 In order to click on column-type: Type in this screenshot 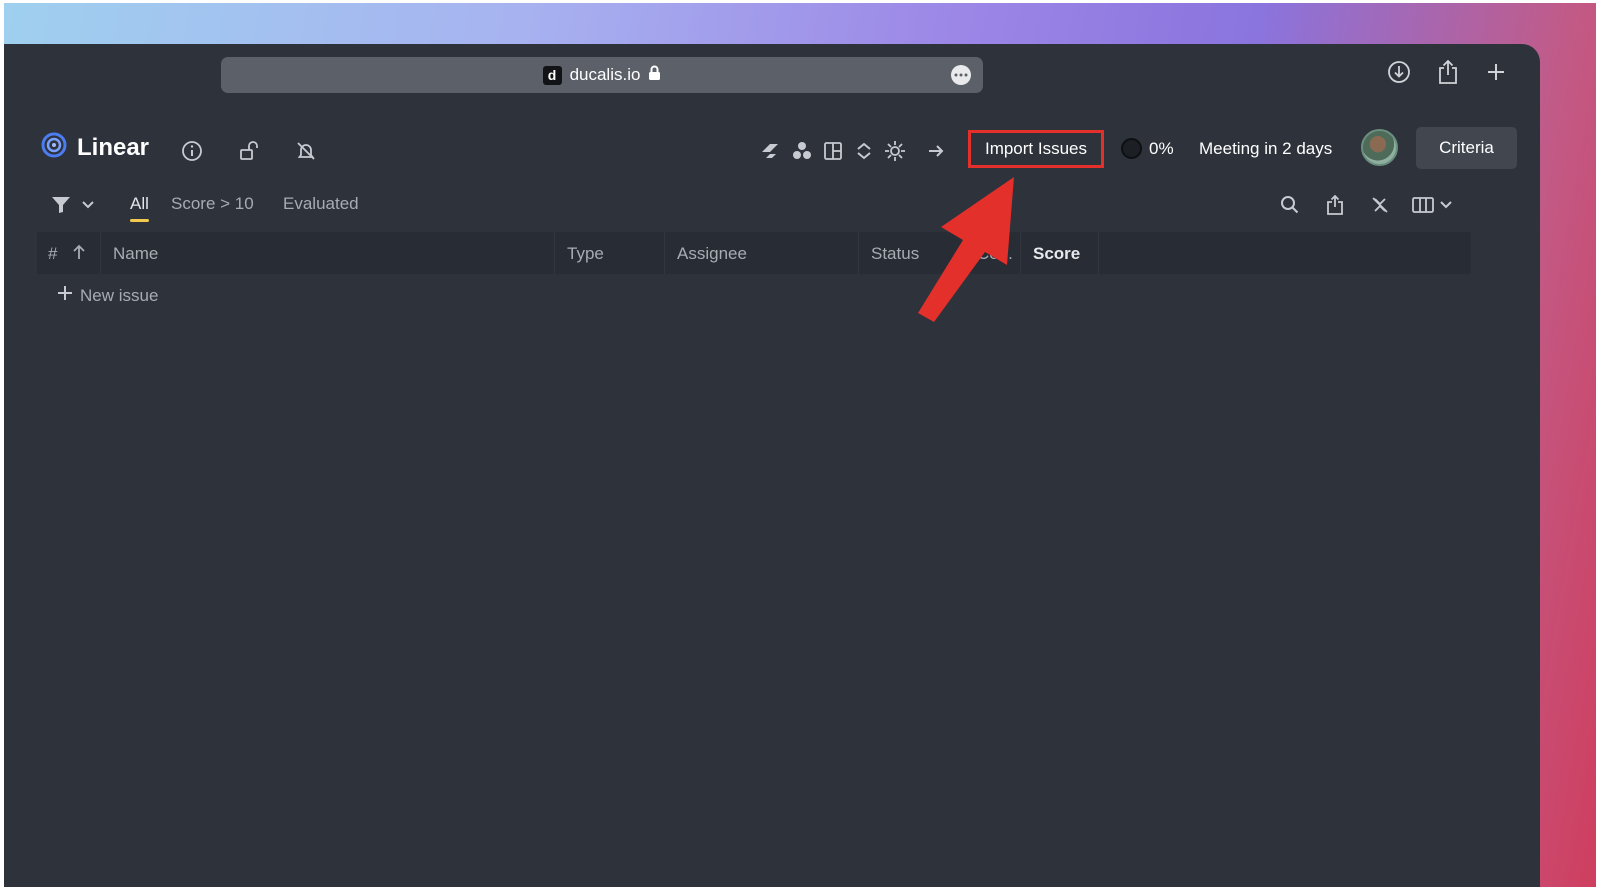, I will do `click(585, 254)`.